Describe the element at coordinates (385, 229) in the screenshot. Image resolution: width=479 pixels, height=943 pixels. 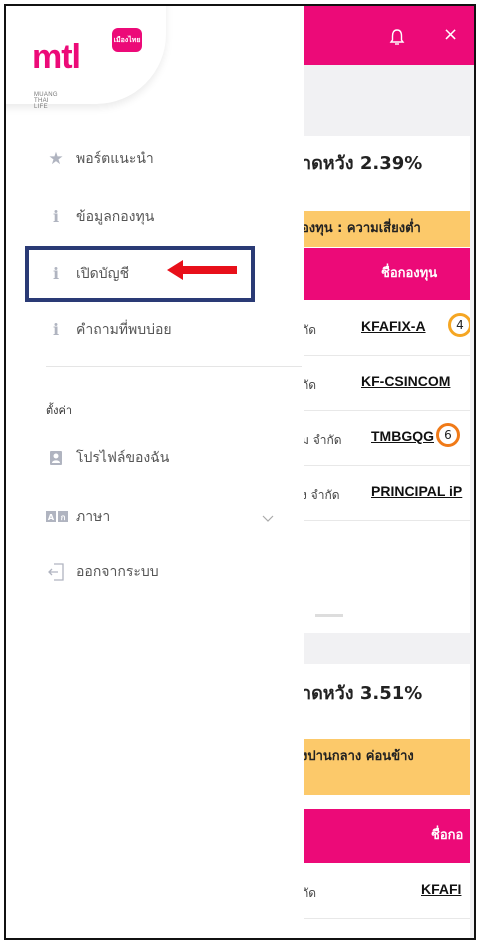
I see `risk-band: องทุน : ความเสี่ยงต่ำ` at that location.